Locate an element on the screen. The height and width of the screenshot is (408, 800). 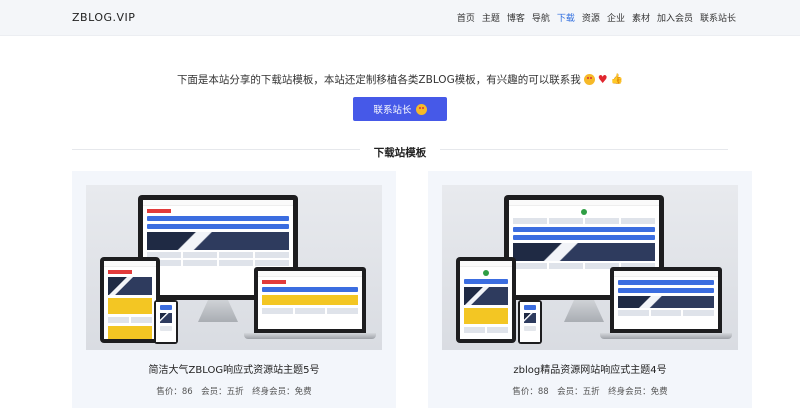
template-pricing: 售价：88 会员：五折 终身会员：免费 is located at coordinates (590, 392).